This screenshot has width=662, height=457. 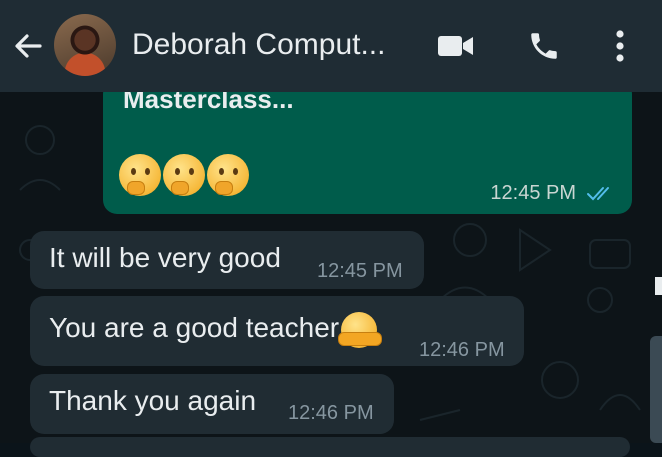 I want to click on received-message-bubble: You are a good teacher 12:46 PM, so click(x=277, y=331).